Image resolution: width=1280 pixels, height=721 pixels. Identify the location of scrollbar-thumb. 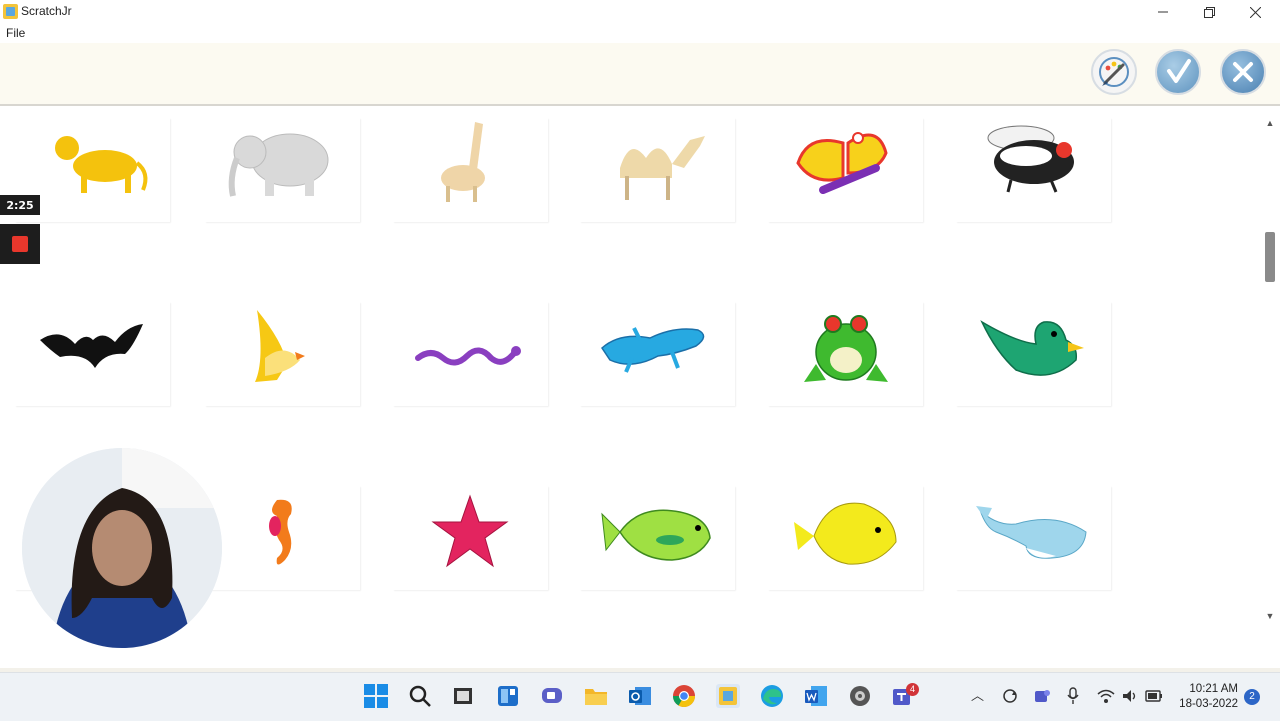
(1270, 257).